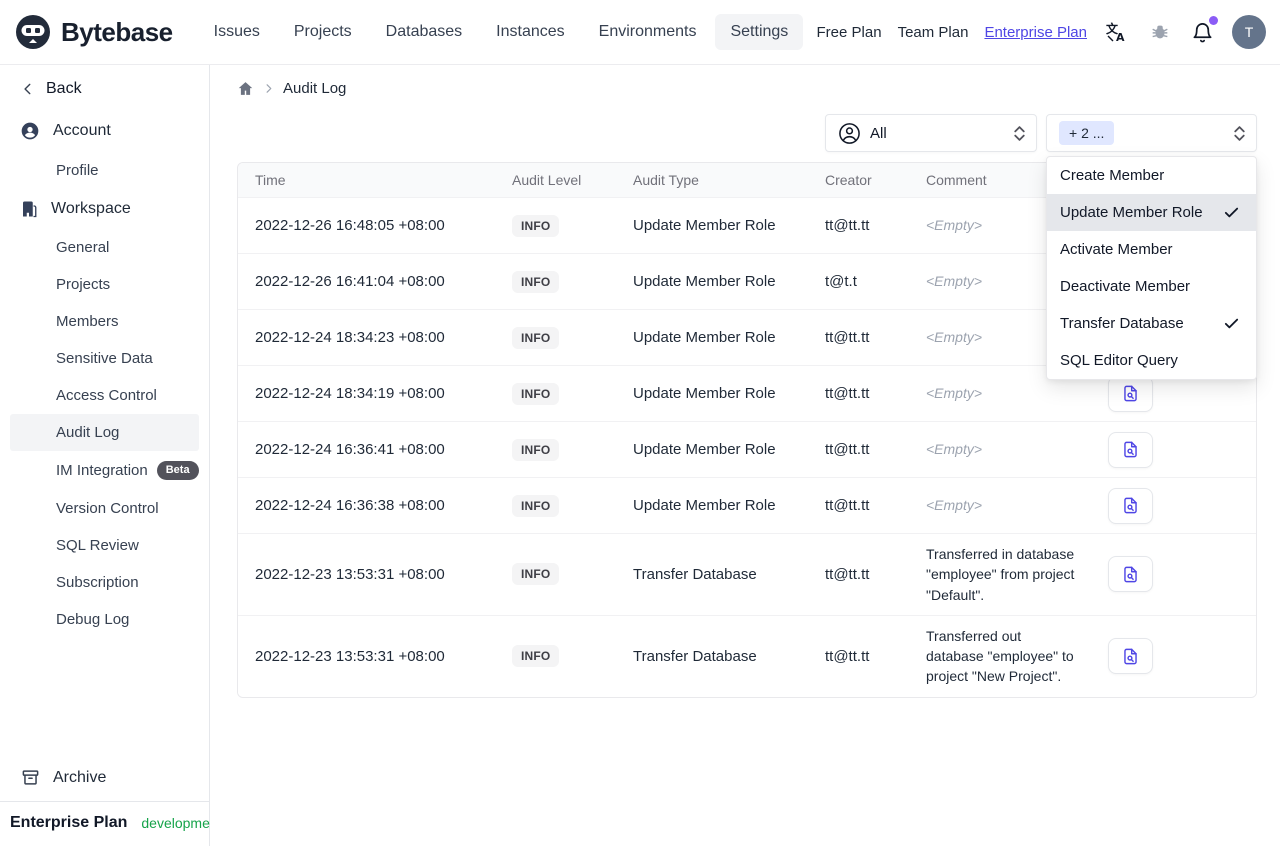 Image resolution: width=1280 pixels, height=846 pixels. Describe the element at coordinates (1203, 30) in the screenshot. I see `notification-bell-icon` at that location.